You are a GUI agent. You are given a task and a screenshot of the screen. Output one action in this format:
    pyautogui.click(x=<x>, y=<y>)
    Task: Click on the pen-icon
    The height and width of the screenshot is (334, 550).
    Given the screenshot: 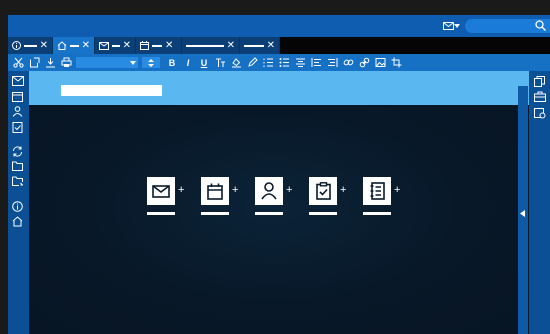 What is the action you would take?
    pyautogui.click(x=252, y=63)
    